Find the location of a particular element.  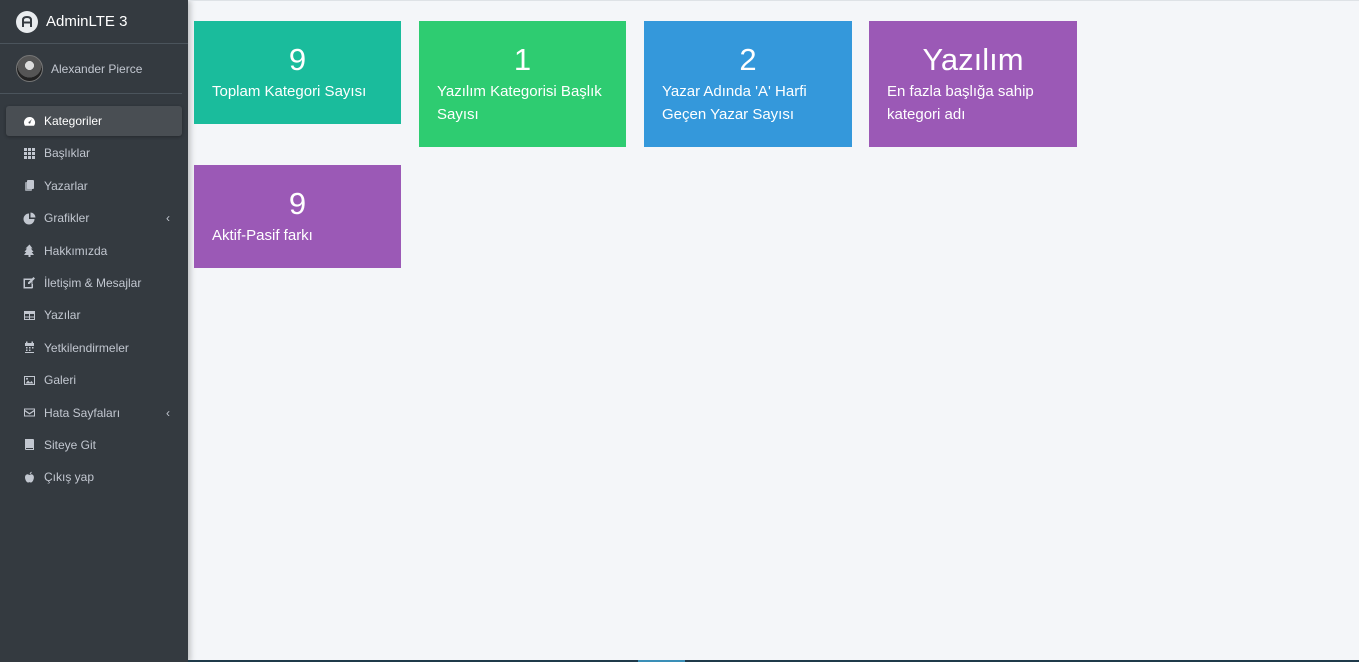

sidebar-item-label: Yazılar is located at coordinates (62, 315).